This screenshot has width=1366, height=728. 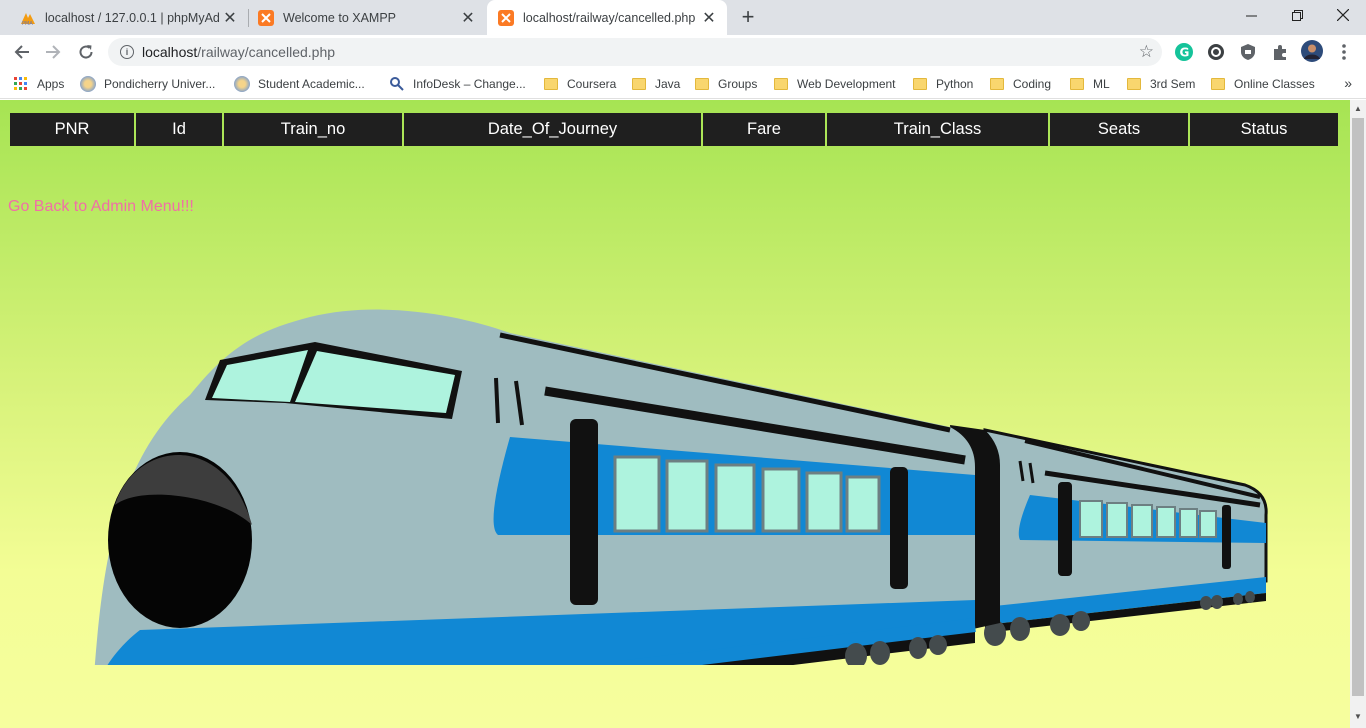 I want to click on browser-toolbar: i localhost/railway/cancelled.php ☆ G, so click(x=683, y=52).